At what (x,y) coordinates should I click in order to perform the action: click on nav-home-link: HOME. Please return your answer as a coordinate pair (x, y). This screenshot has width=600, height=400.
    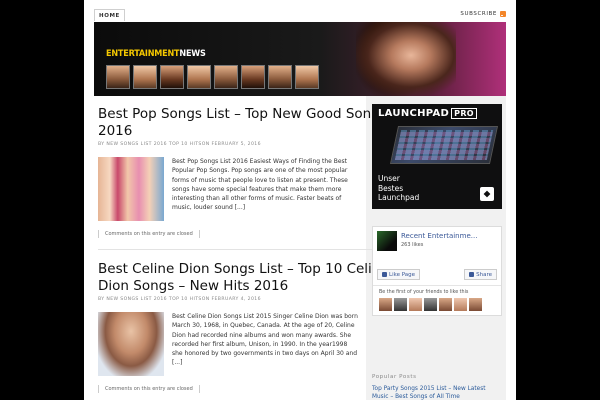
    Looking at the image, I should click on (109, 15).